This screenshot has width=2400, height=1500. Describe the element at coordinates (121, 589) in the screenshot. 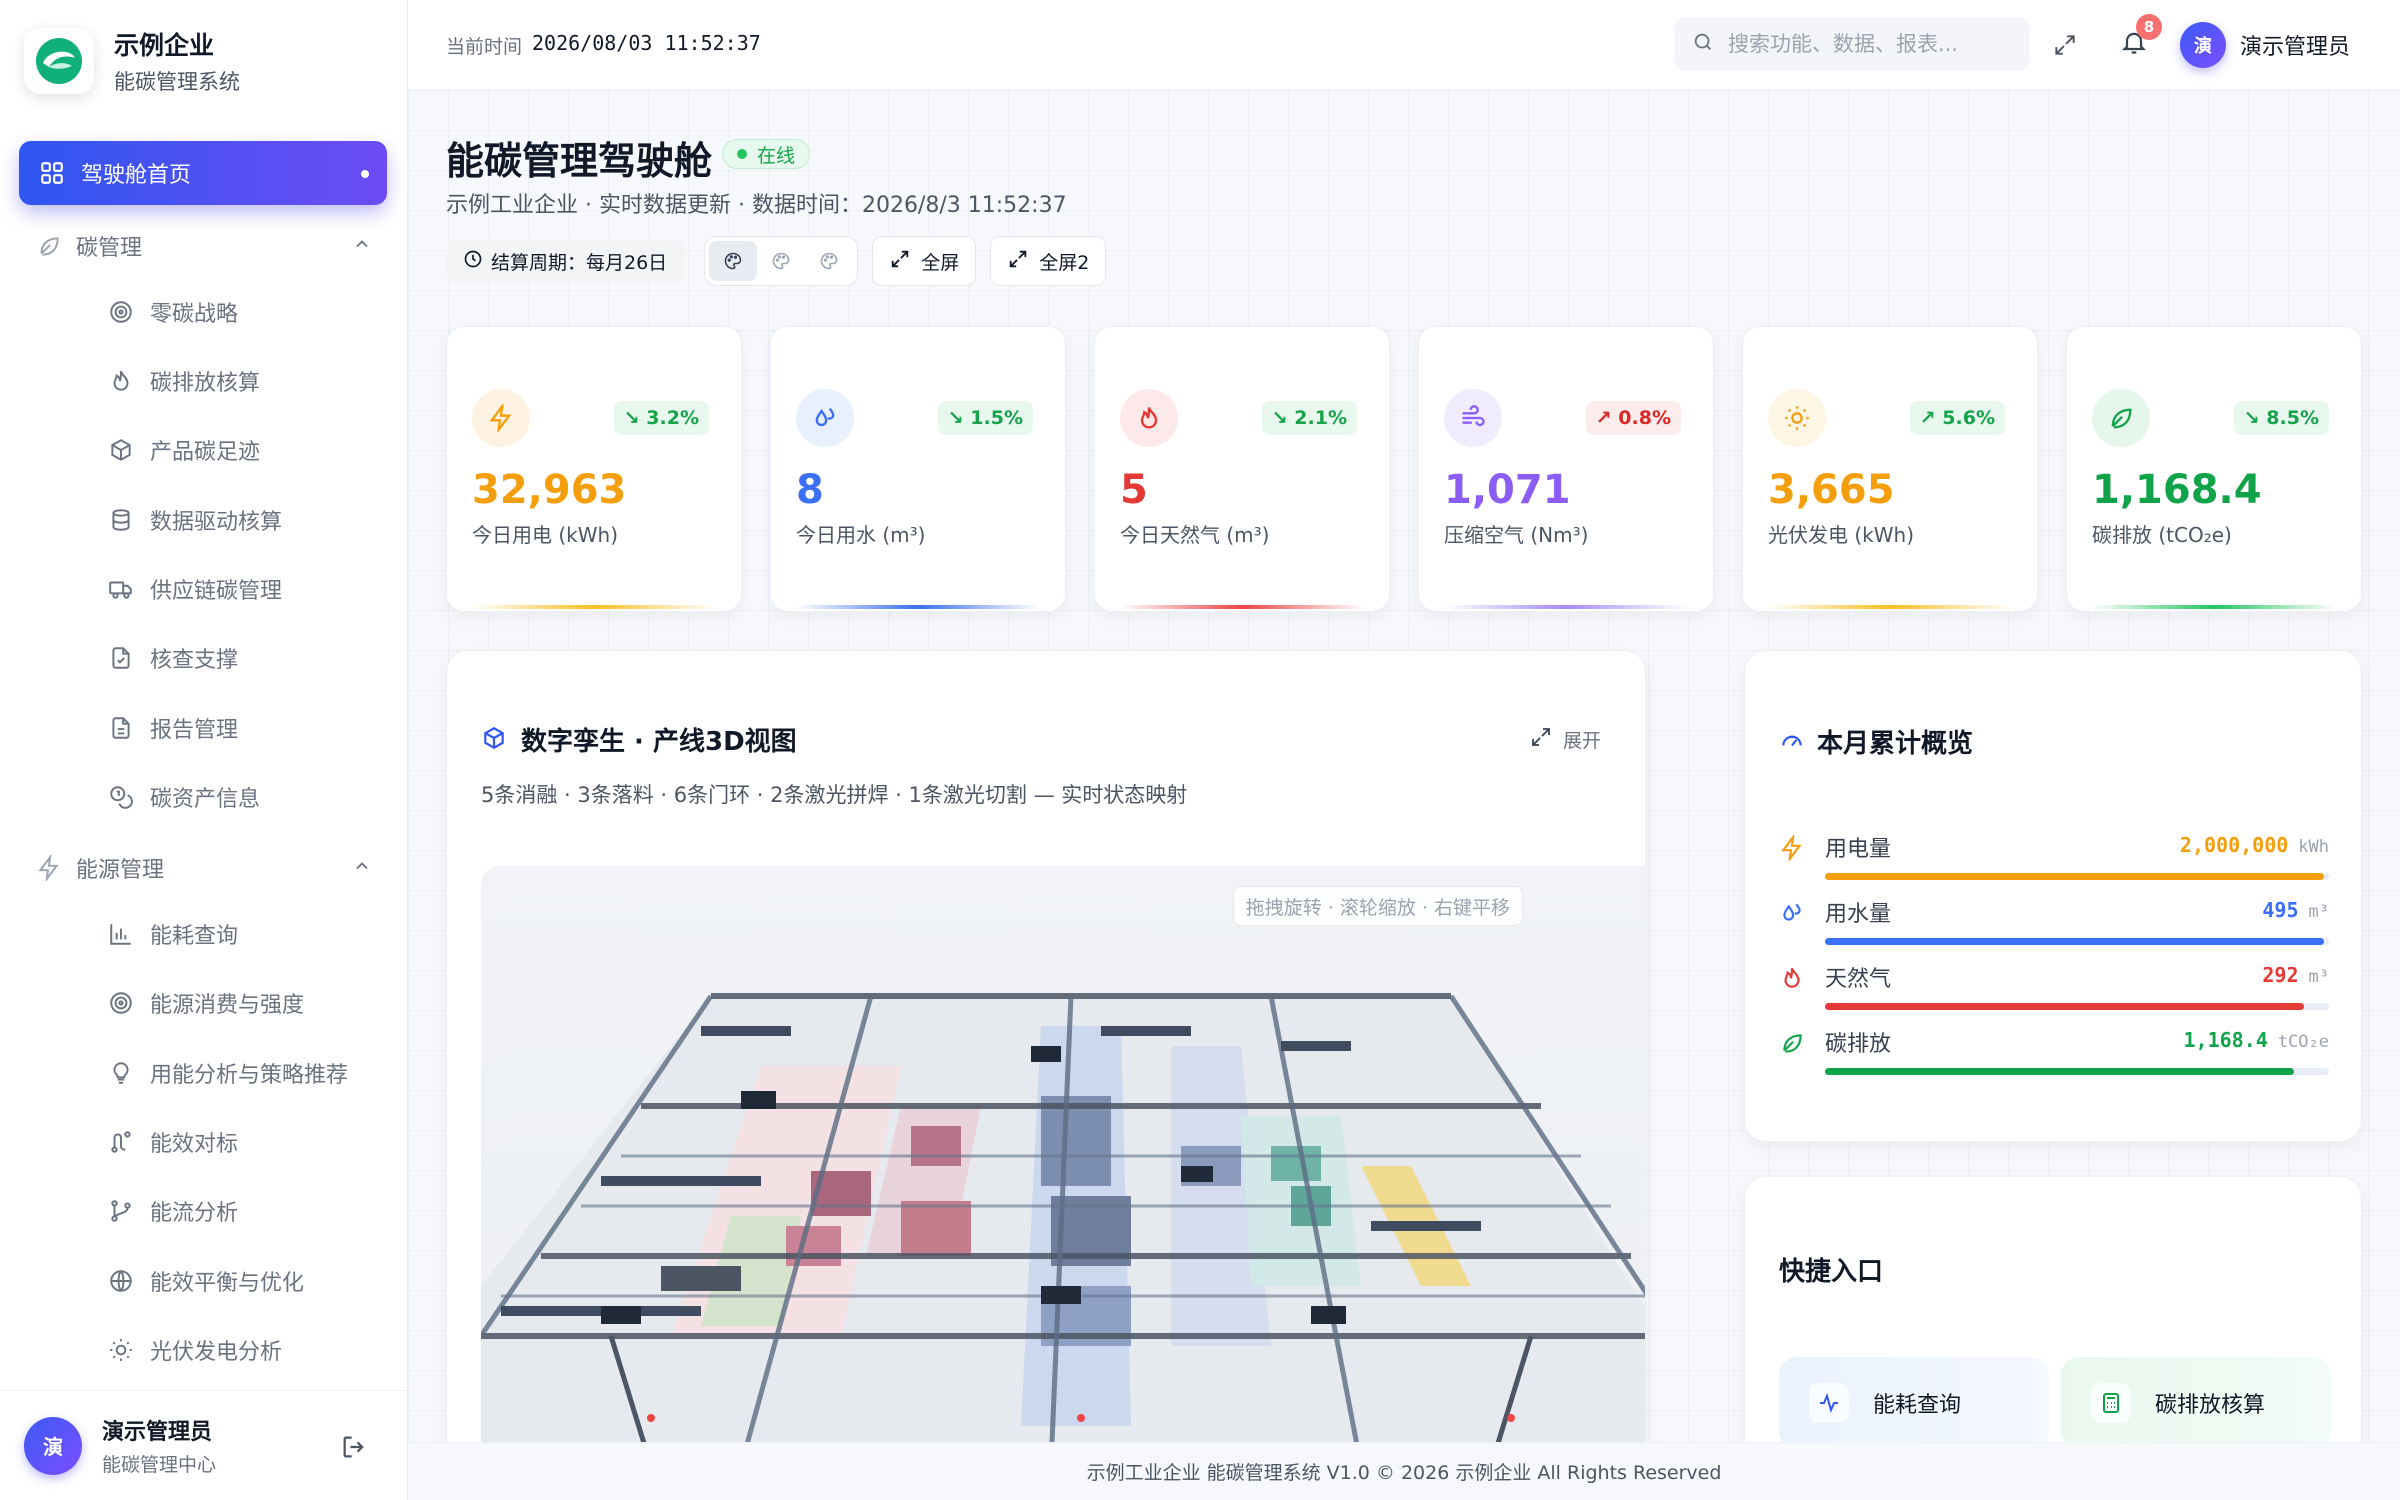

I see `truck-icon` at that location.